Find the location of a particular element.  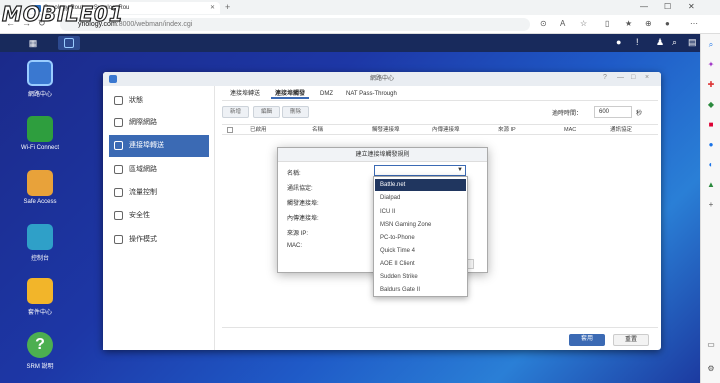

dropdown-option: AOE II Client is located at coordinates (420, 264).